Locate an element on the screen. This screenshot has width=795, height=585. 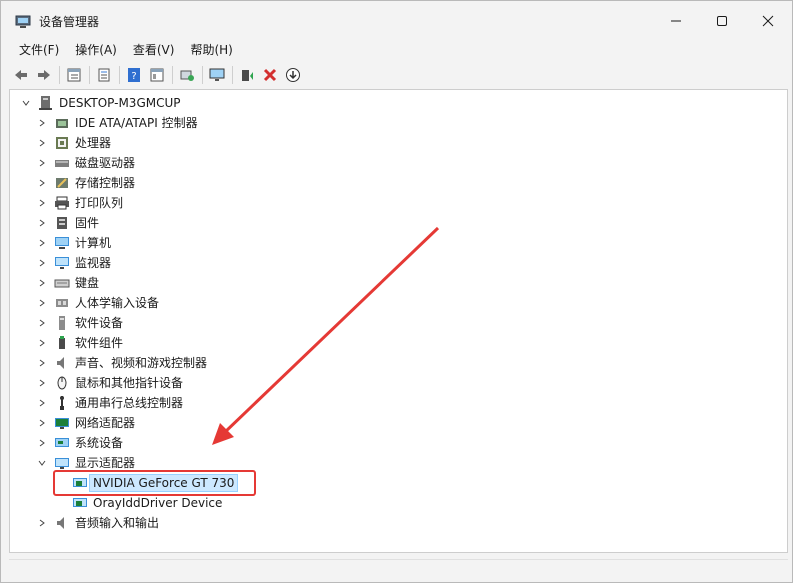
tree-category-disk-drive: 磁盘驱动器 is located at coordinates (85, 163).